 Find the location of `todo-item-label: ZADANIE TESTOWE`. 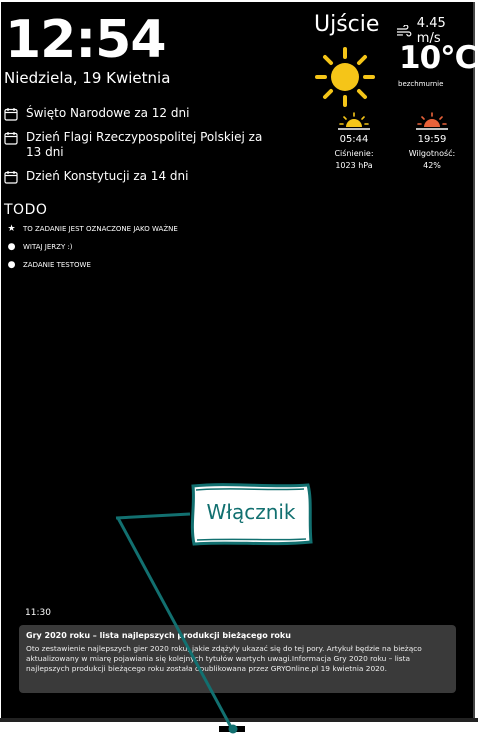

todo-item-label: ZADANIE TESTOWE is located at coordinates (57, 264).